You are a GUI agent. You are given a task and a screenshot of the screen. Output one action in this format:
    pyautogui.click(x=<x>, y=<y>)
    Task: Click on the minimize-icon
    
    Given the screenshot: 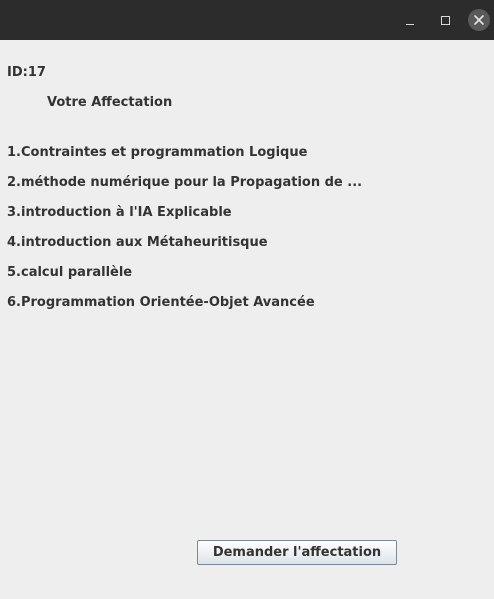 What is the action you would take?
    pyautogui.click(x=410, y=20)
    